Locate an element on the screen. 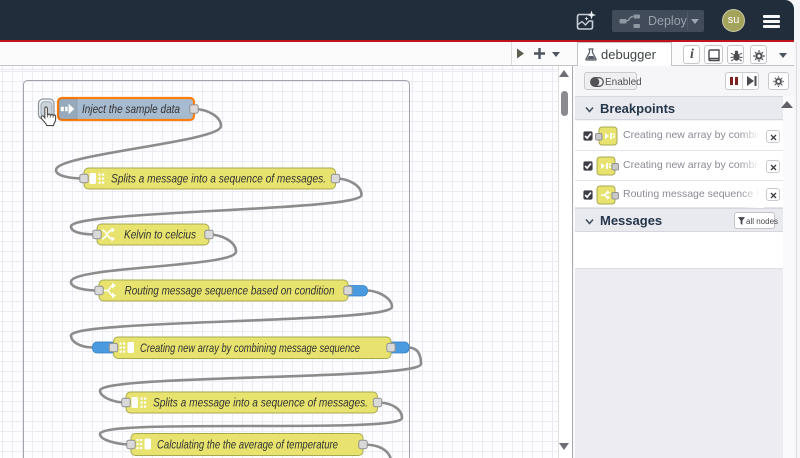 This screenshot has height=458, width=800. svg-text: Kelvin to celcius is located at coordinates (160, 235).